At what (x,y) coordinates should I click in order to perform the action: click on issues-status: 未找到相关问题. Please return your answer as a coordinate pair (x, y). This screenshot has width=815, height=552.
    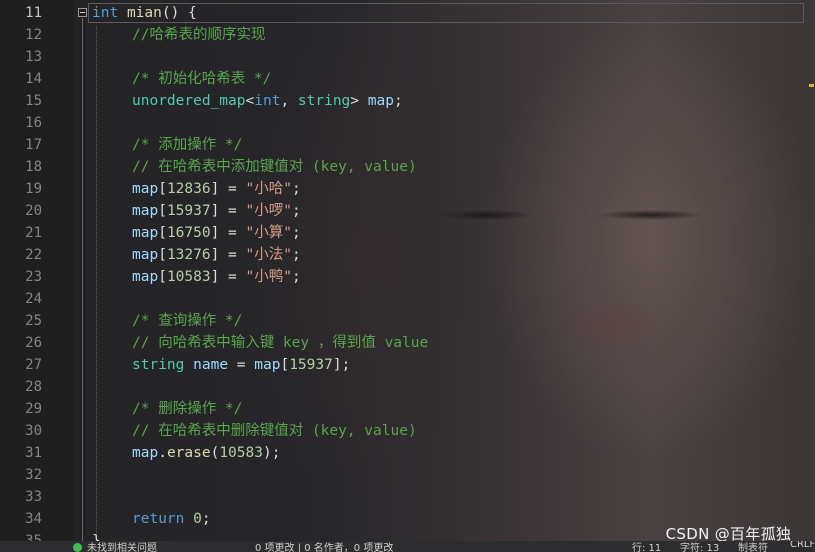
    Looking at the image, I should click on (122, 546).